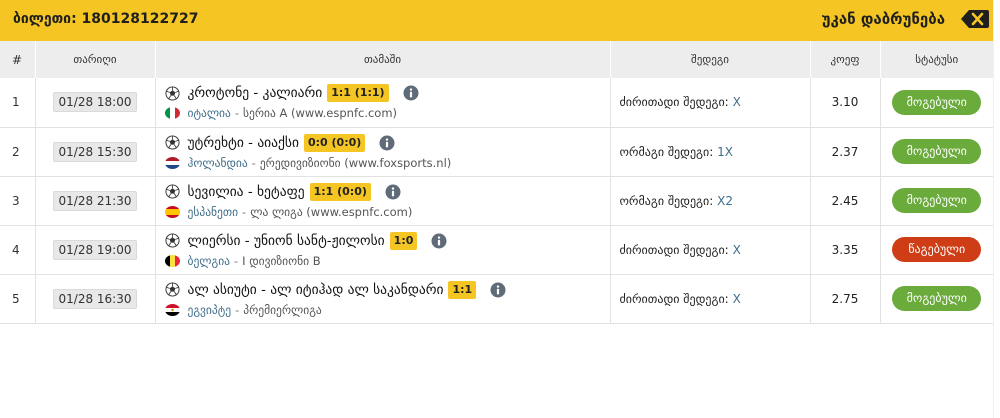 This screenshot has height=418, width=1000. What do you see at coordinates (209, 113) in the screenshot?
I see `country-link: იტალია` at bounding box center [209, 113].